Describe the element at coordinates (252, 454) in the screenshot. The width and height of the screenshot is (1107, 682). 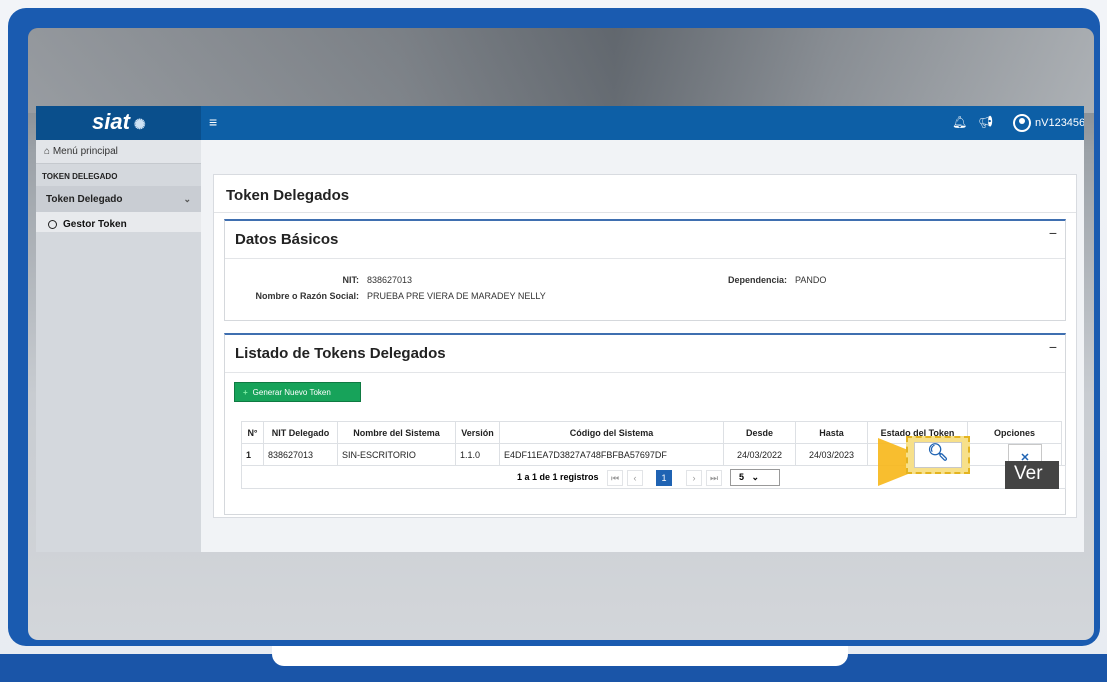
I see `cell-n: 1` at that location.